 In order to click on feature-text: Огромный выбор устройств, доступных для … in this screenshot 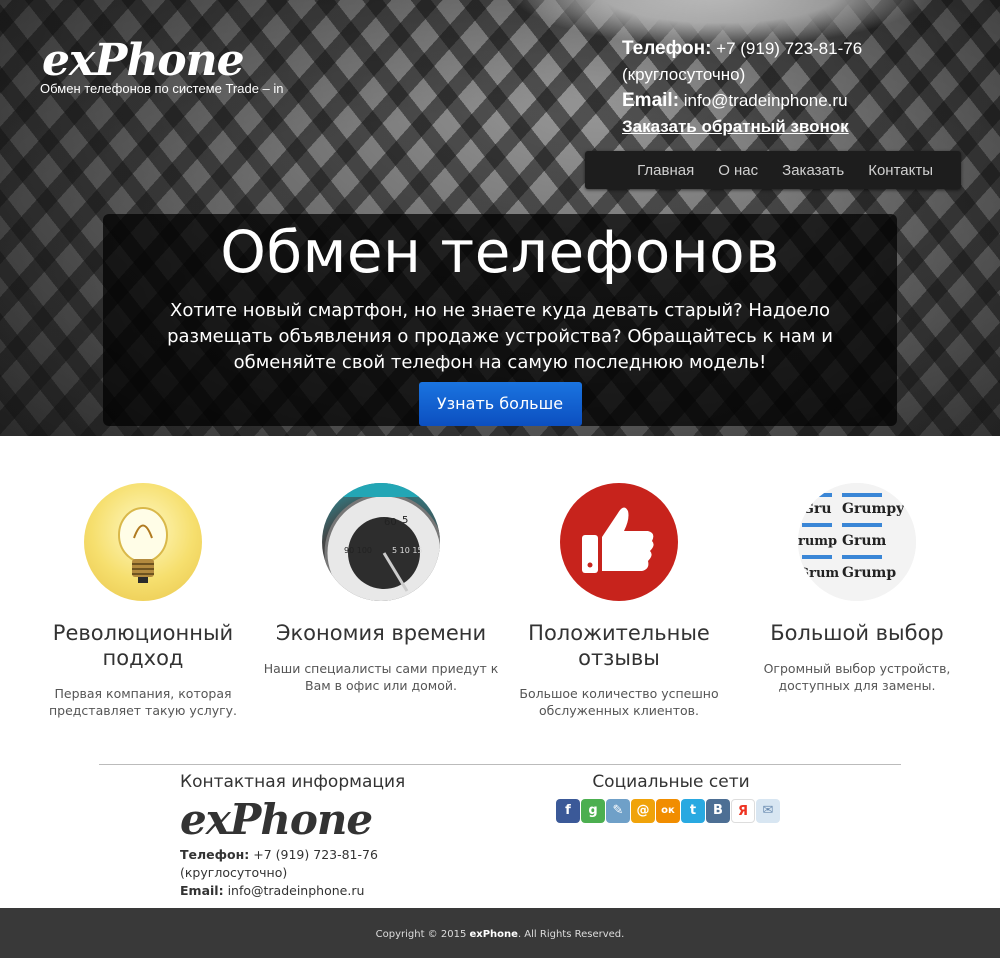, I will do `click(857, 677)`.